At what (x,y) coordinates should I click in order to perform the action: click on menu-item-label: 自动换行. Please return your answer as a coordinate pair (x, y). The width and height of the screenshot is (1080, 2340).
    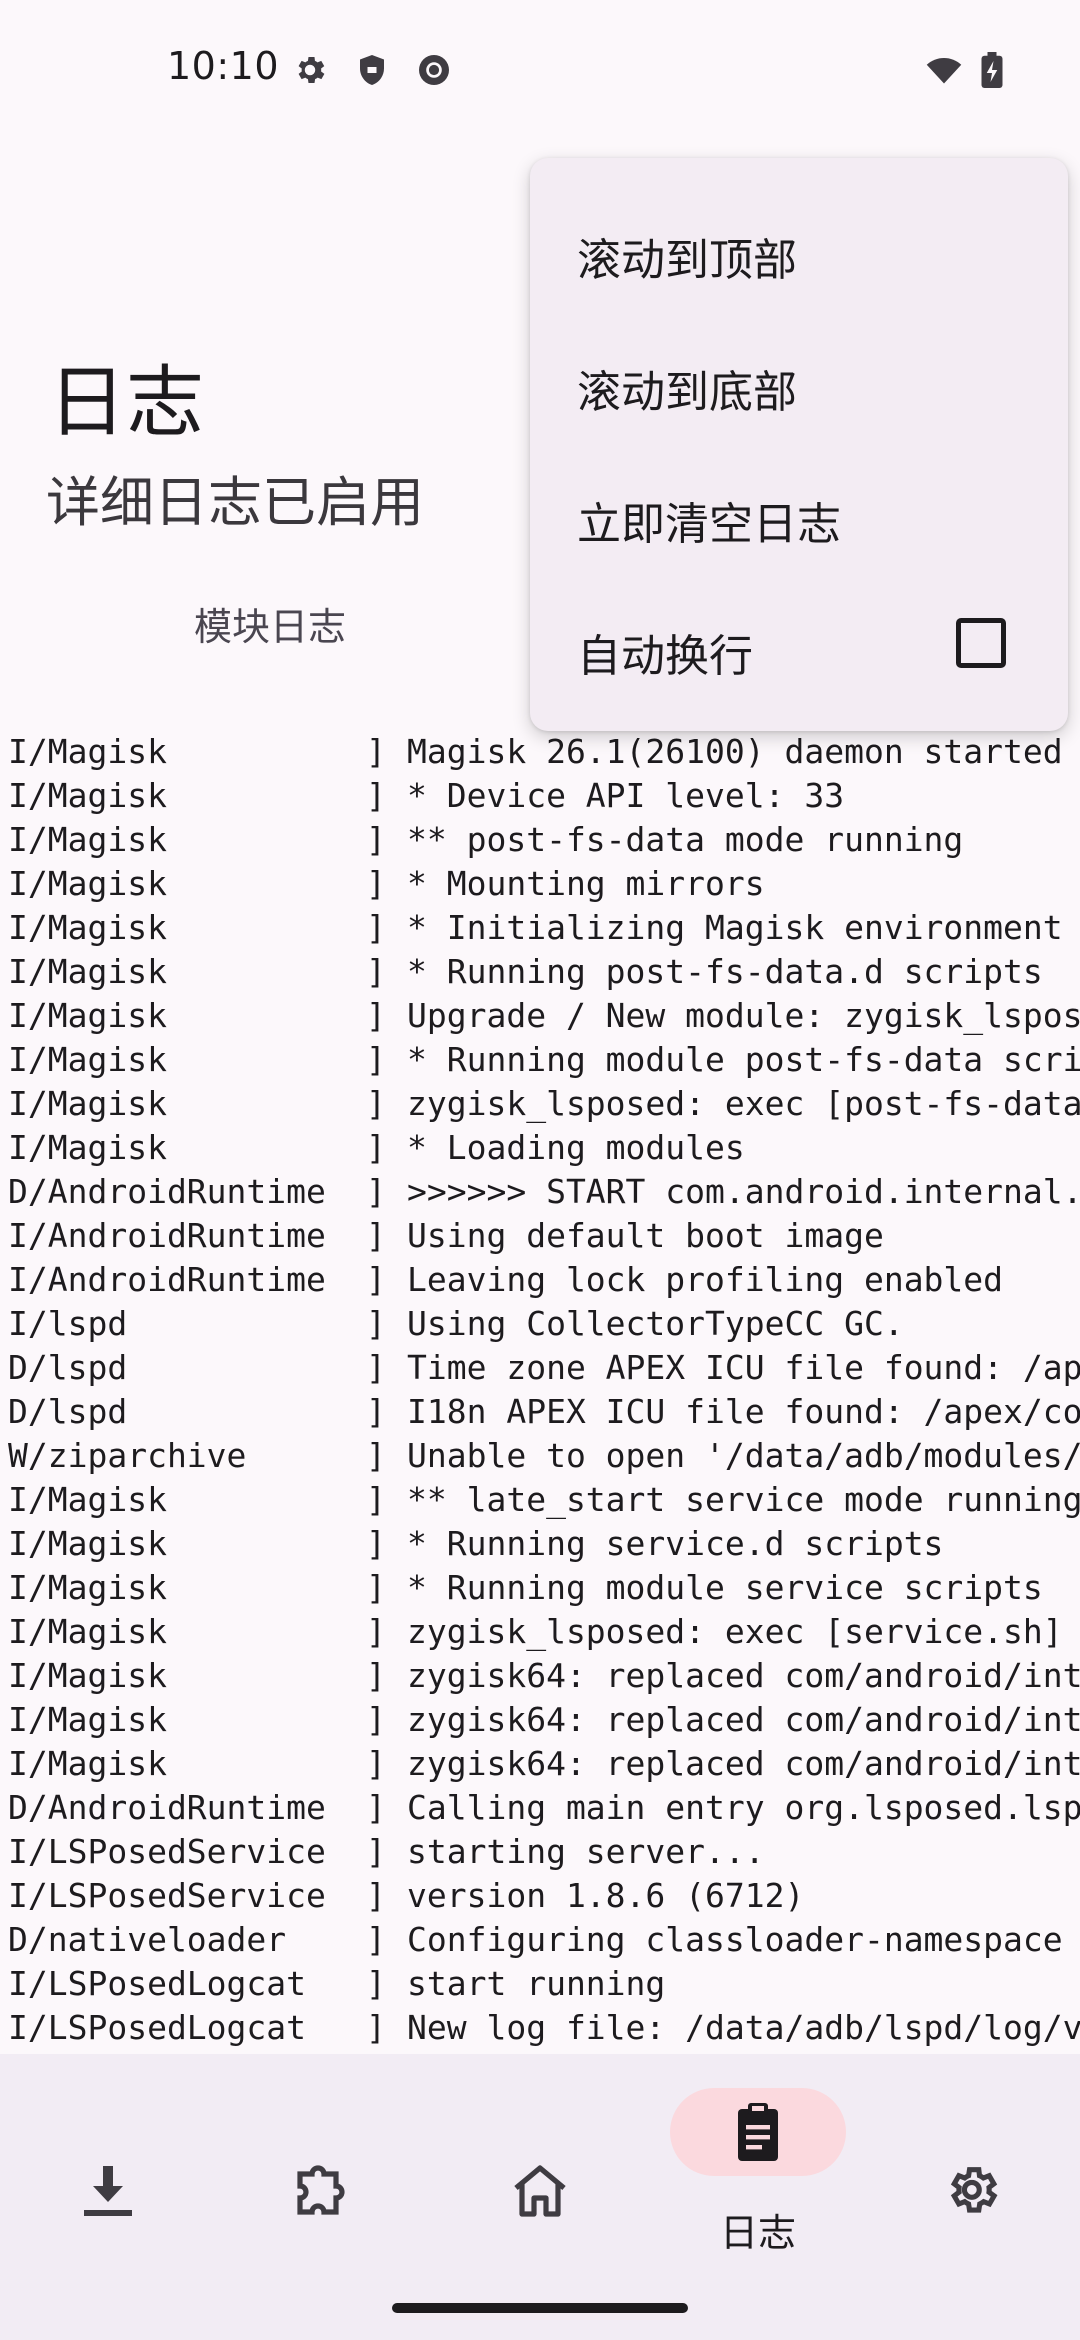
    Looking at the image, I should click on (665, 656).